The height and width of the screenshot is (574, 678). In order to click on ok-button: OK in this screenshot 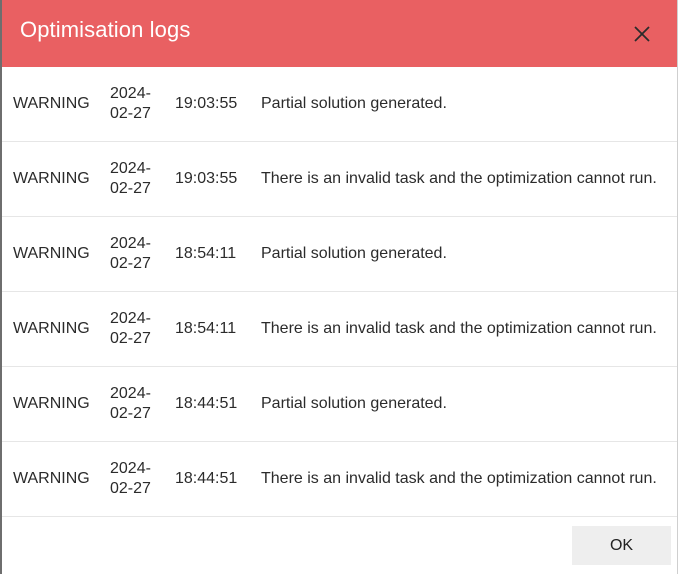, I will do `click(621, 545)`.